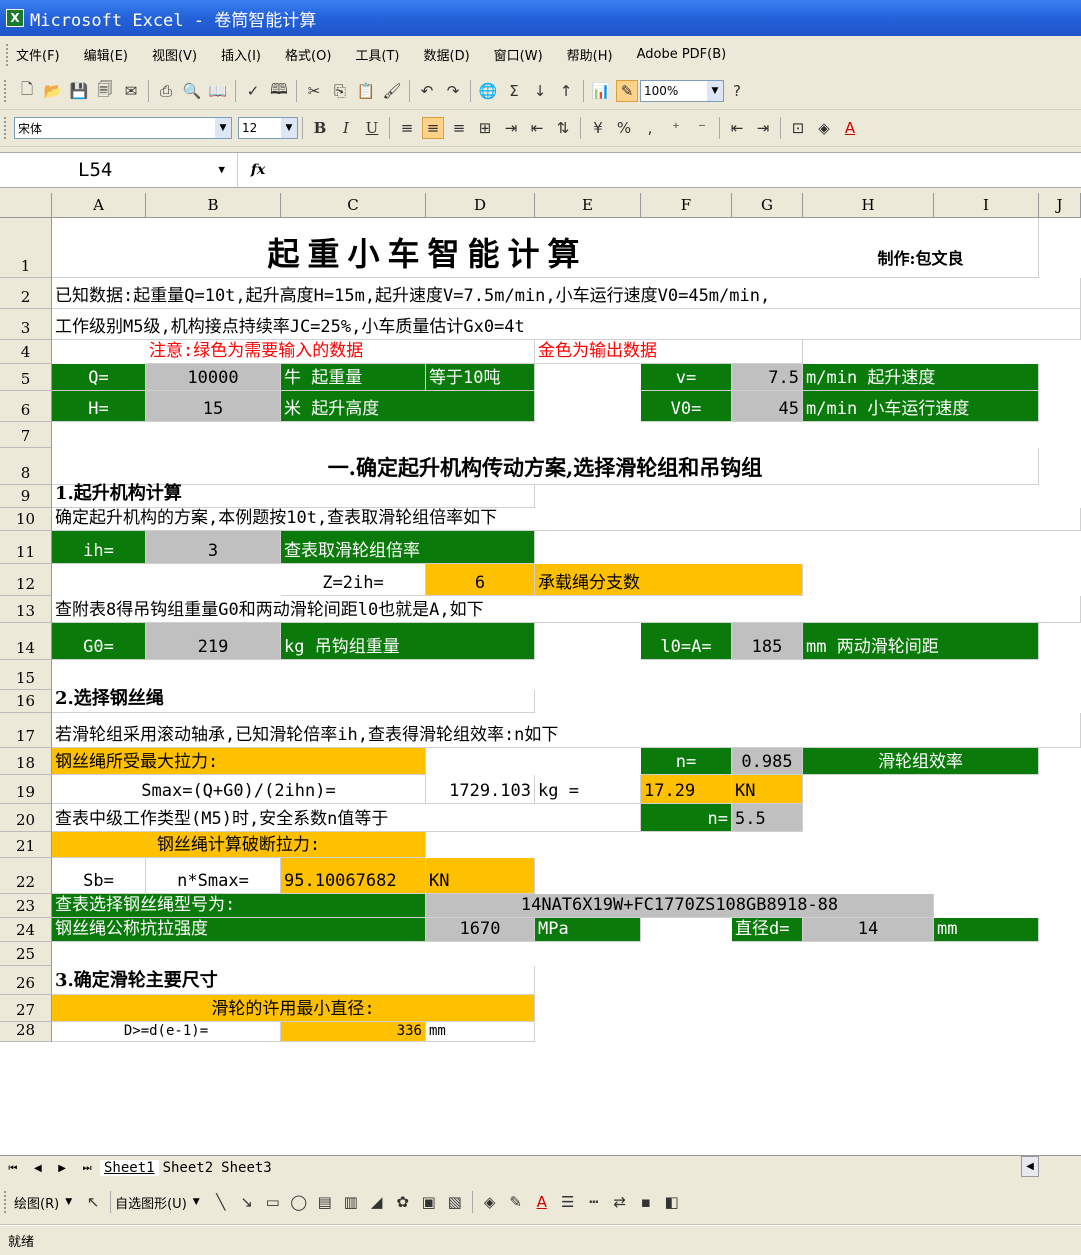  What do you see at coordinates (239, 845) in the screenshot?
I see `label-breaking-force: 钢丝绳计算破断拉力:` at bounding box center [239, 845].